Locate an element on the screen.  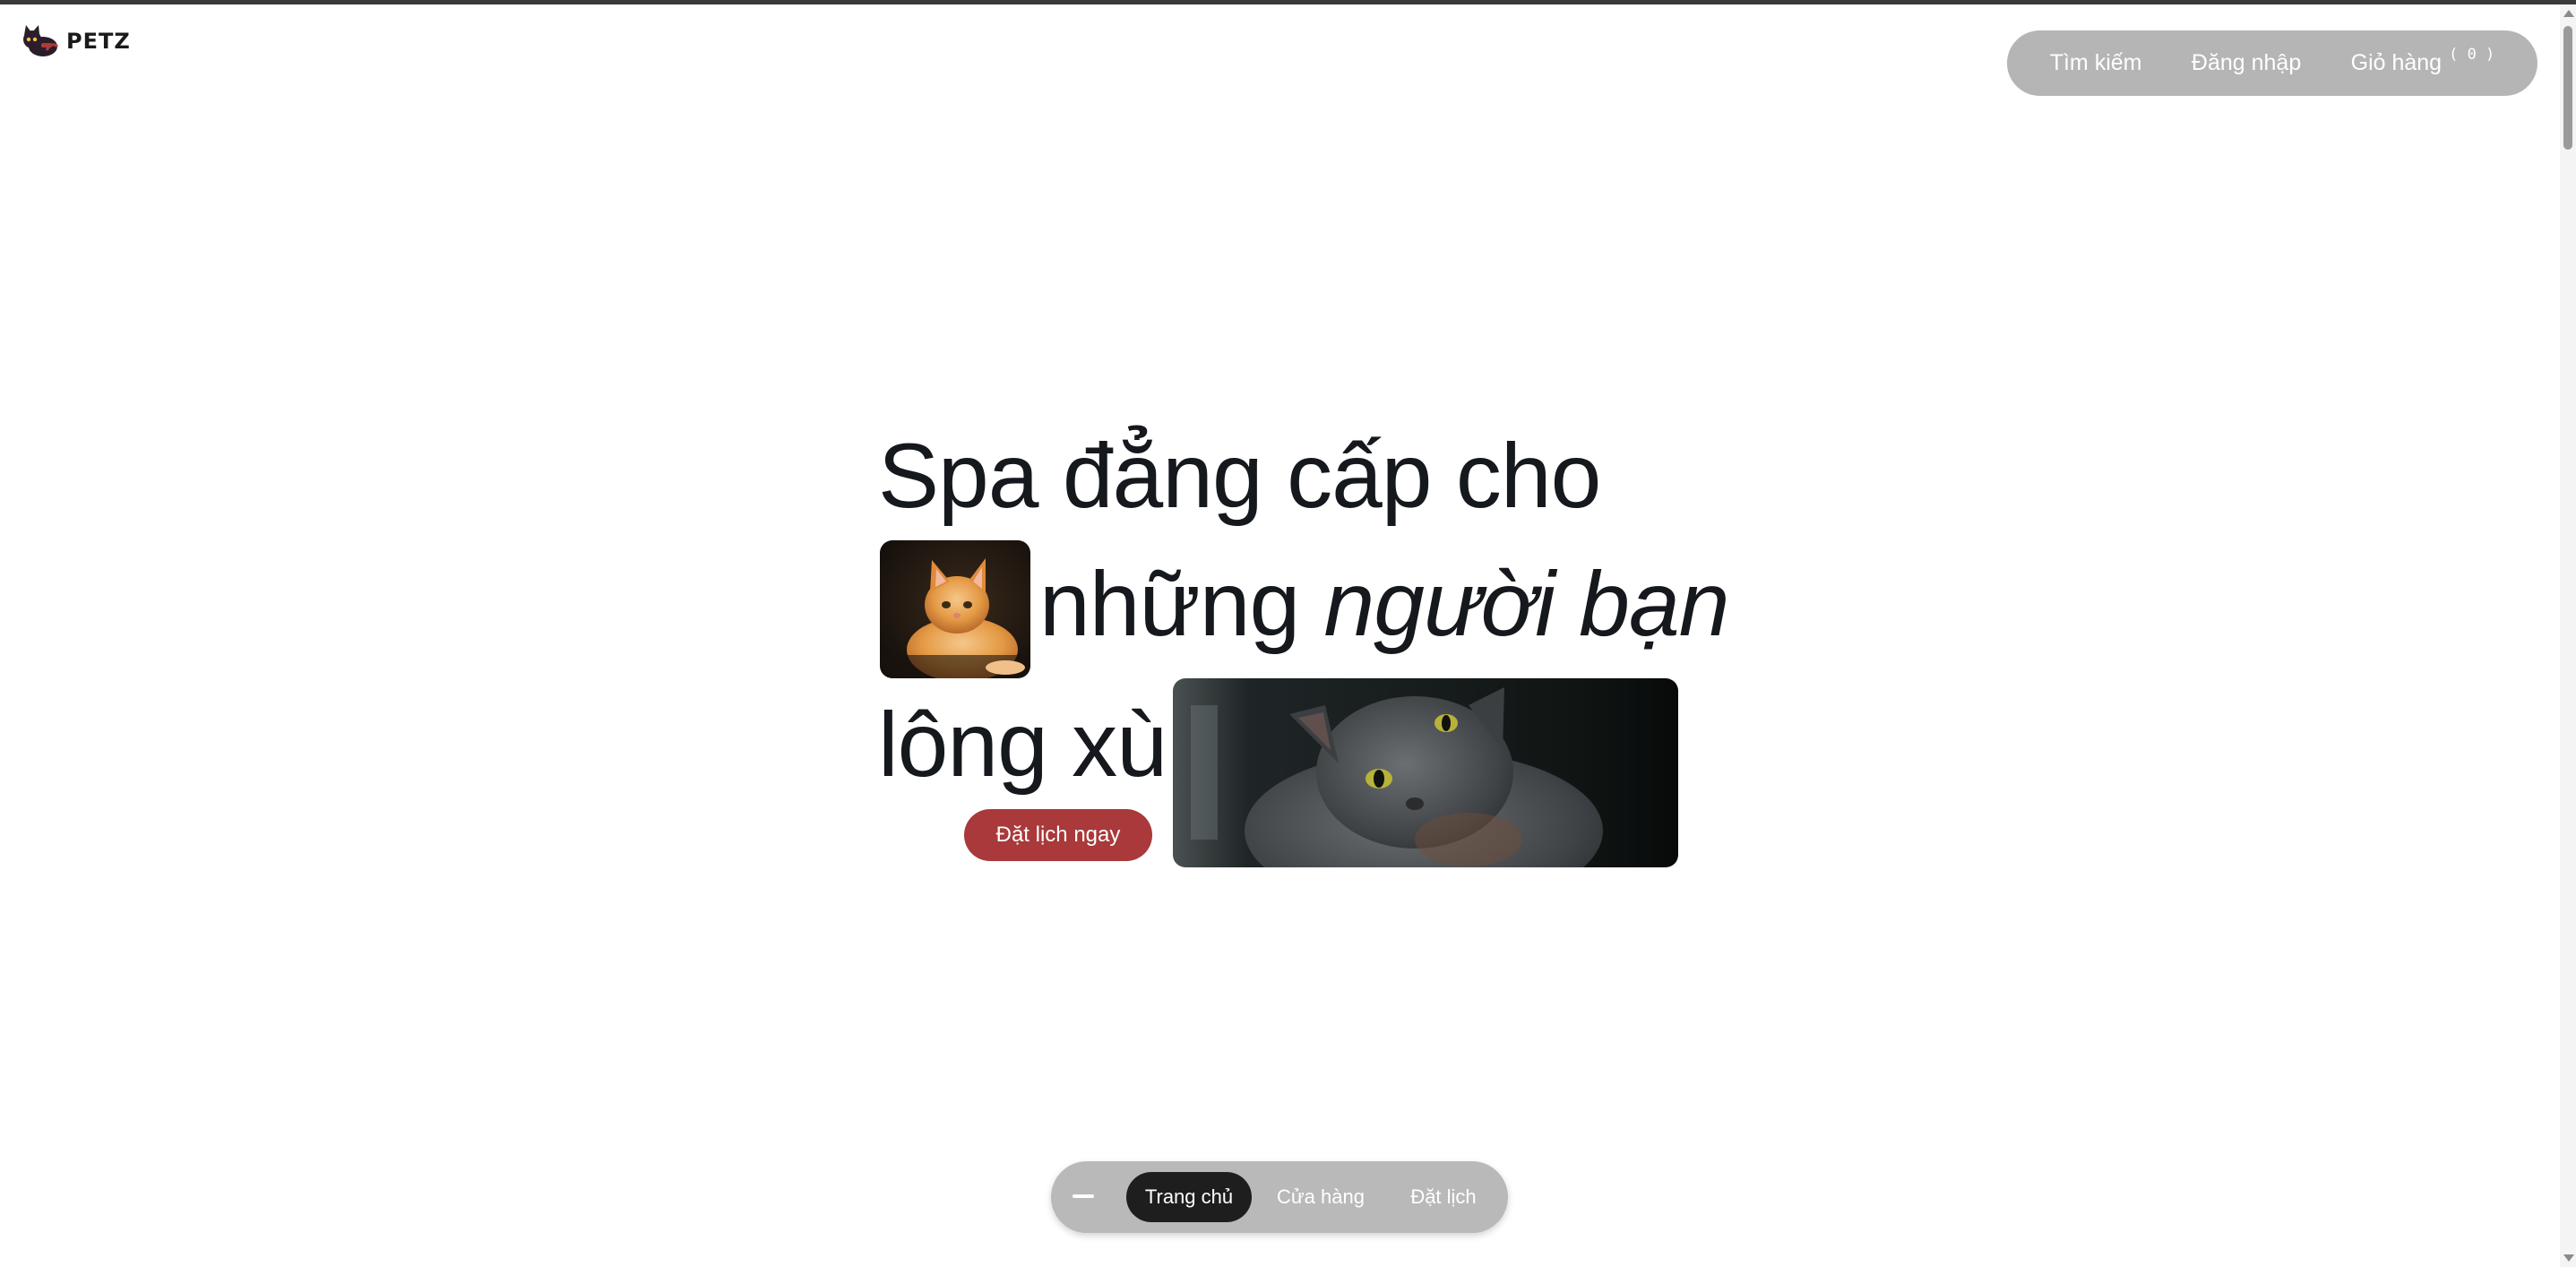
cat-logo-icon is located at coordinates (41, 40).